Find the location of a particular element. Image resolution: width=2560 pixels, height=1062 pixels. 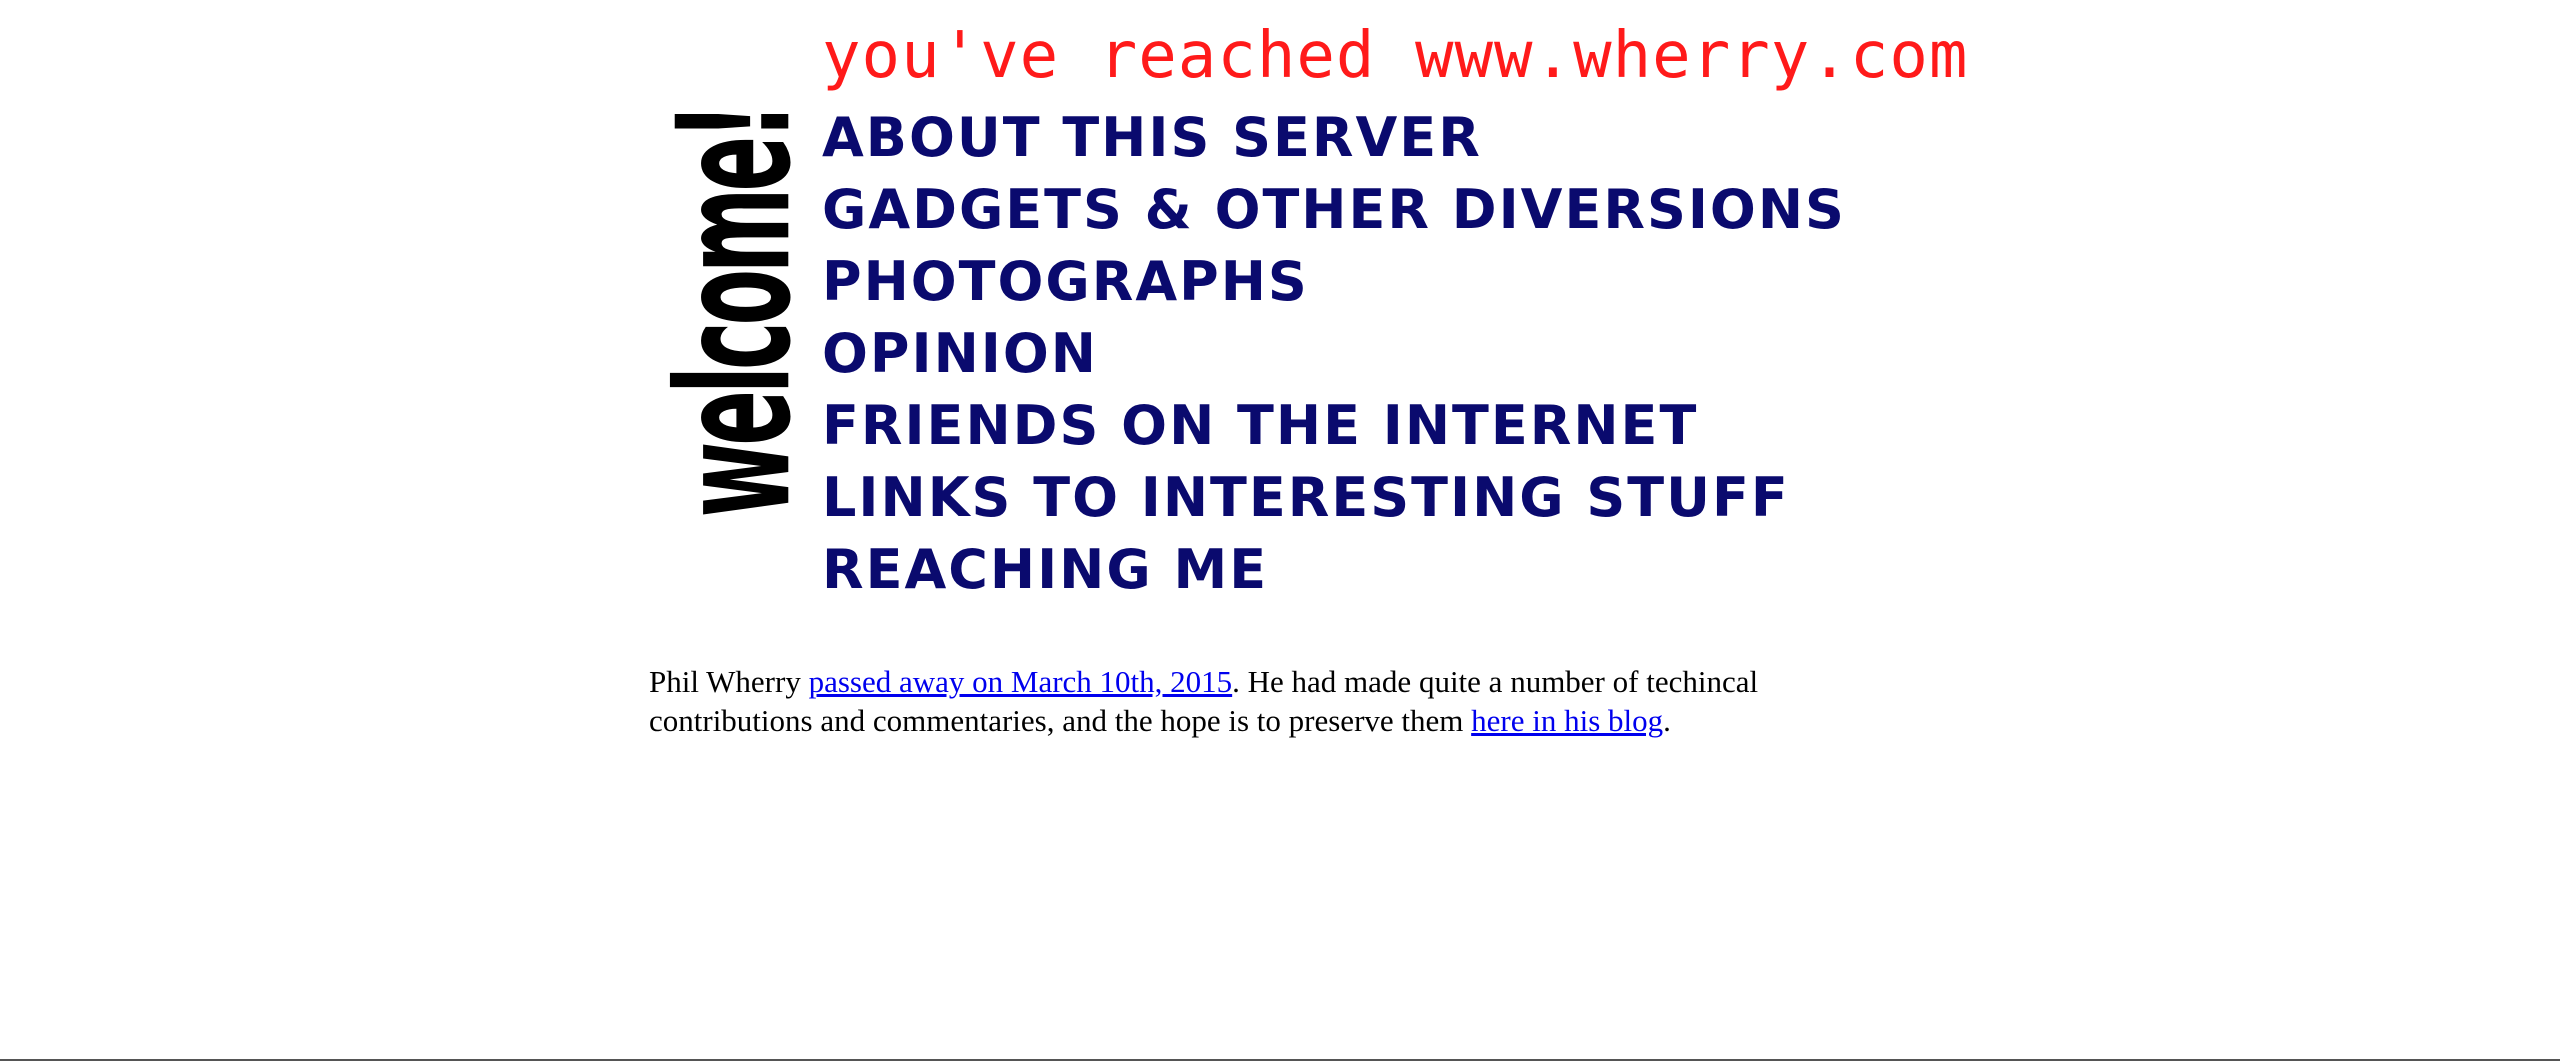

link-photographs: PHOTOGRAPHS is located at coordinates (1065, 281).